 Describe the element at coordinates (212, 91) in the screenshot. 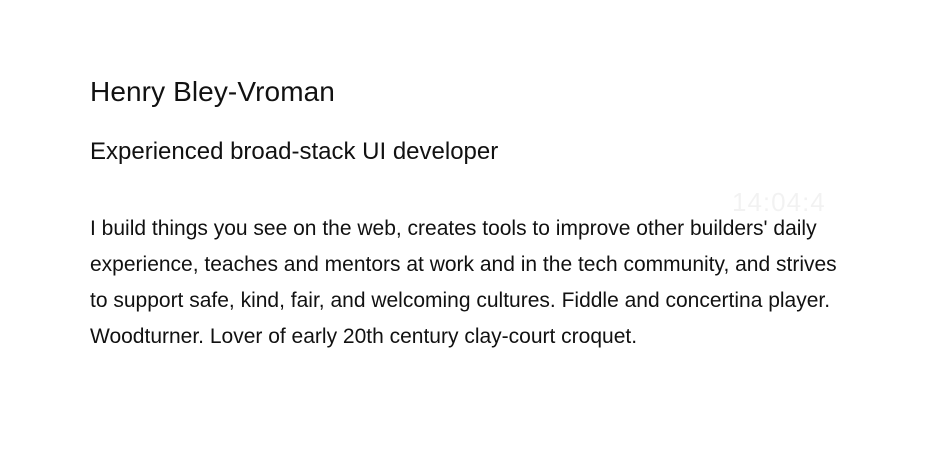

I see `profile-name: Henry Bley-Vroman` at that location.